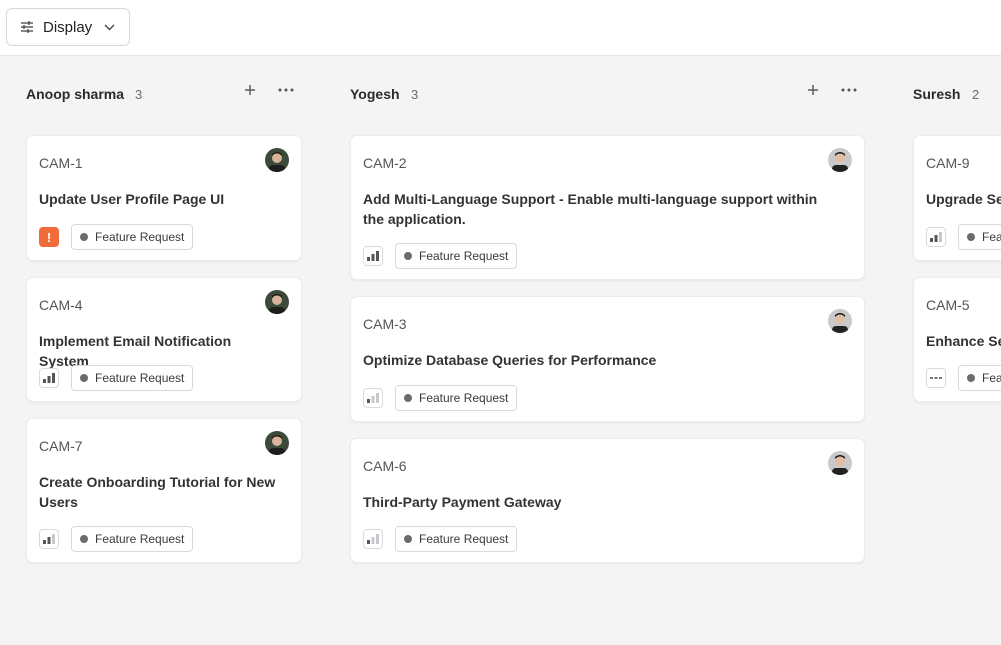  I want to click on issue-id: CAM-3, so click(385, 324).